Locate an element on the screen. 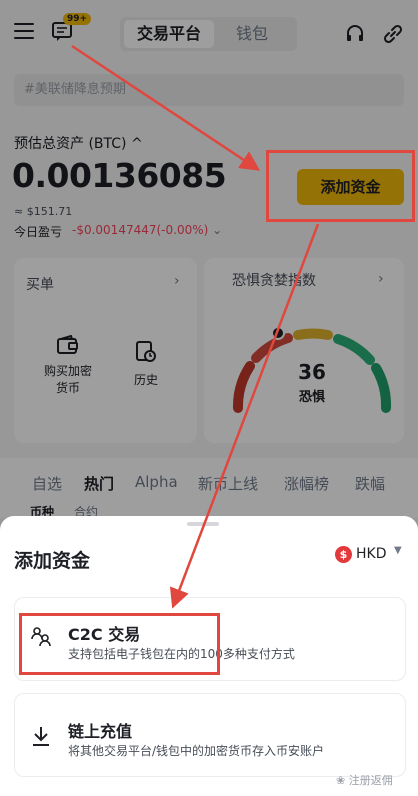  currency-icon: $ is located at coordinates (343, 554).